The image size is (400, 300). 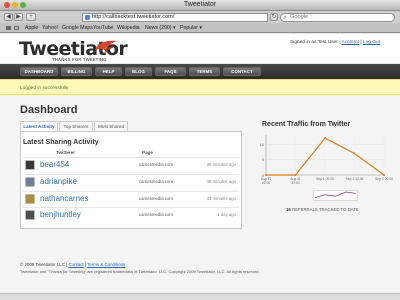 I want to click on referral-summary: 16 REFERRALS TRACKED TO DATE, so click(x=322, y=209).